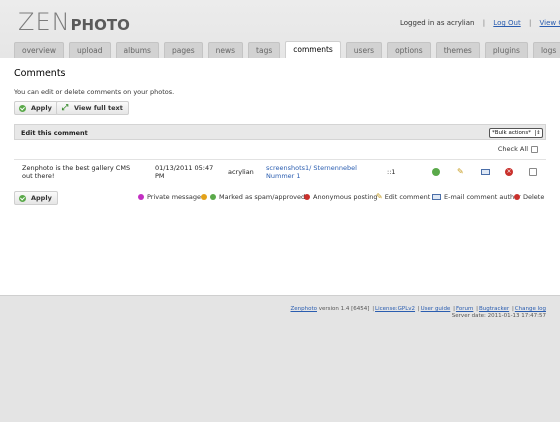 The height and width of the screenshot is (422, 560). What do you see at coordinates (482, 197) in the screenshot?
I see `legend-label: E-mail comment author` at bounding box center [482, 197].